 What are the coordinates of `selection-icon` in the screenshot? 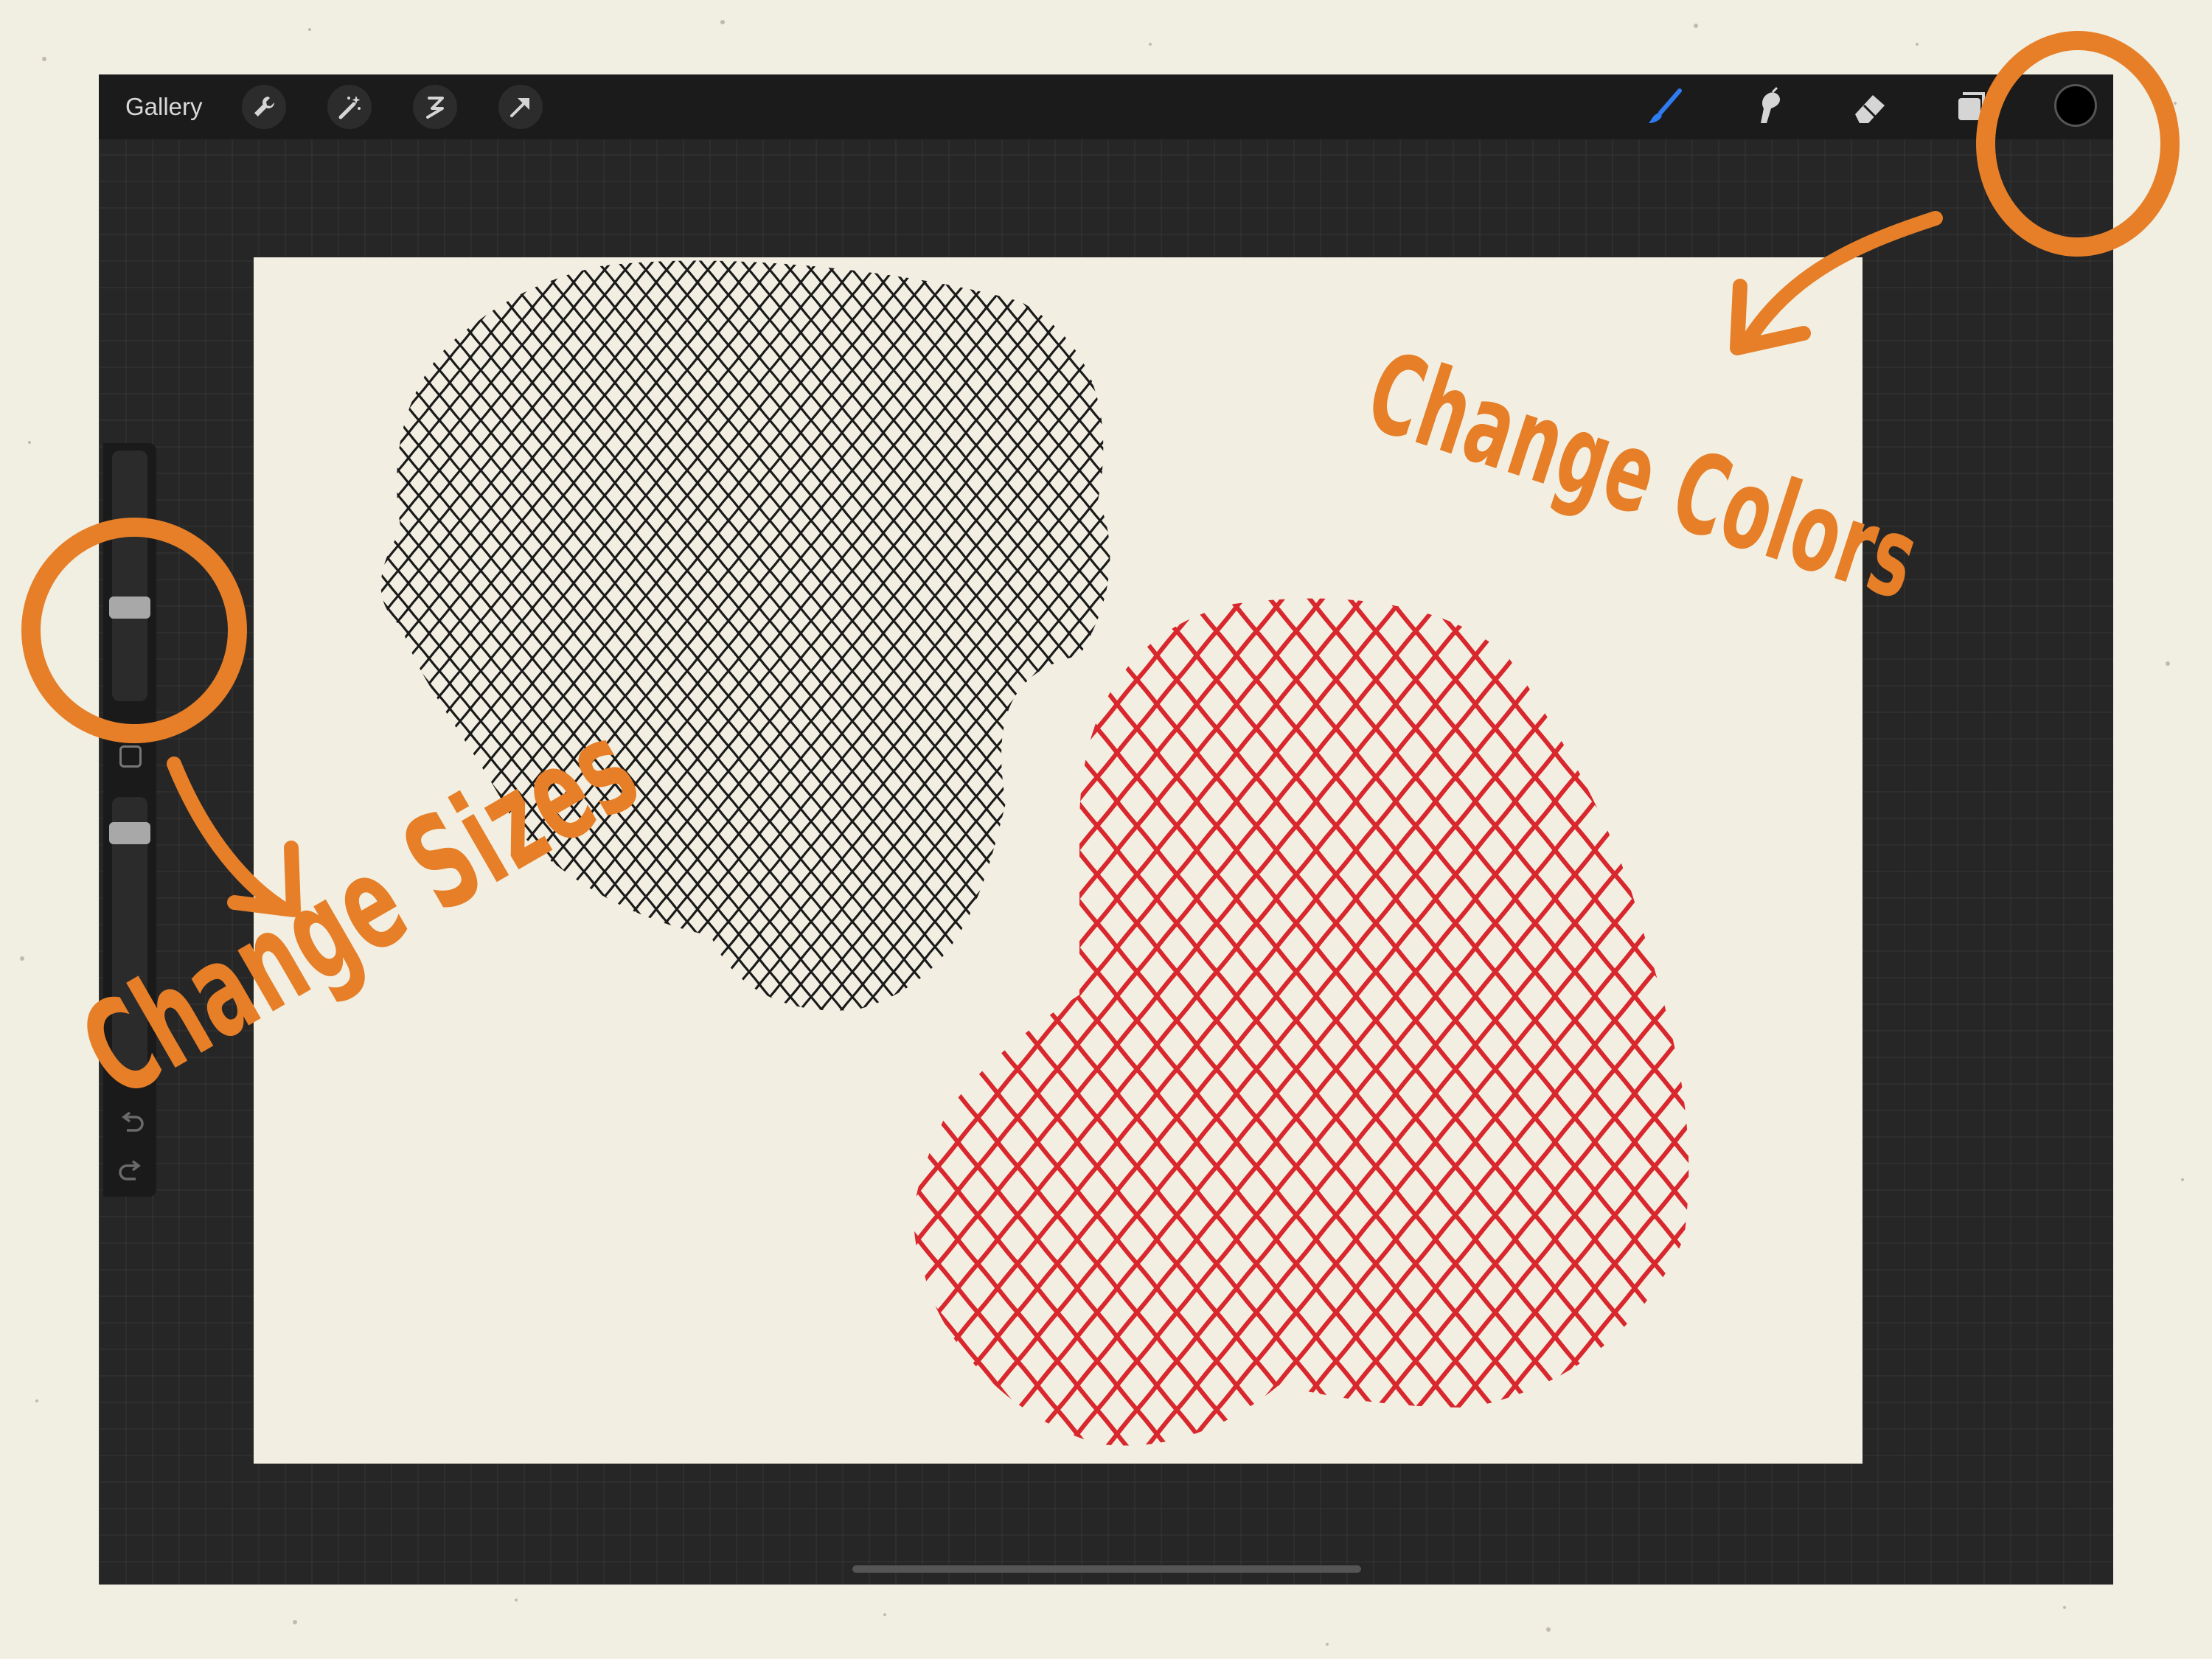 It's located at (435, 108).